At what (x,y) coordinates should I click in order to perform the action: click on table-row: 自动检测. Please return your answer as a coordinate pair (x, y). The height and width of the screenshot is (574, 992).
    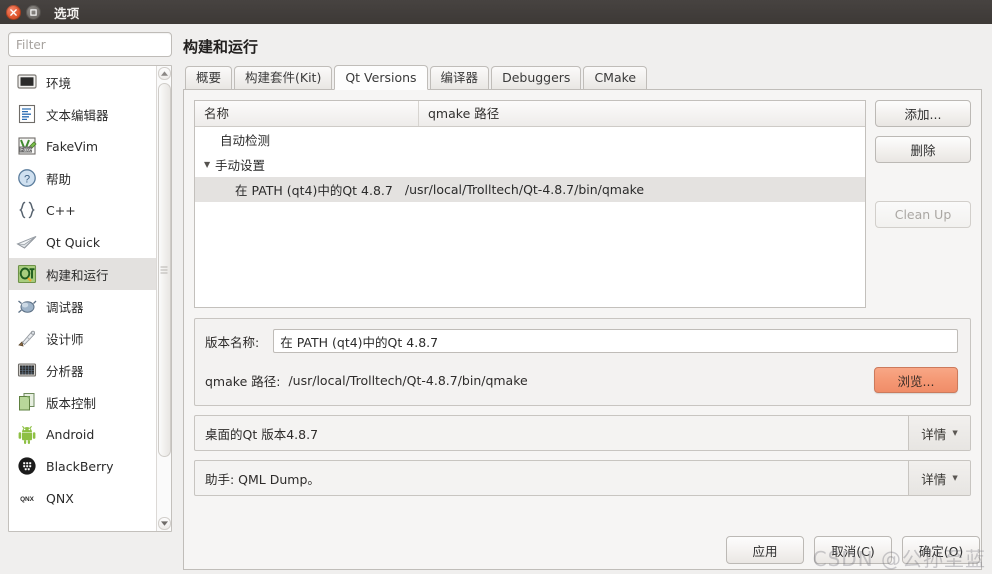
    Looking at the image, I should click on (530, 139).